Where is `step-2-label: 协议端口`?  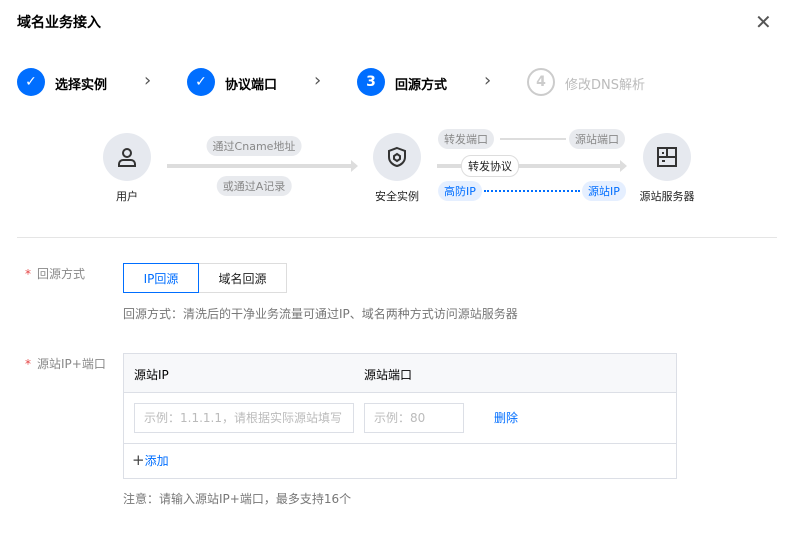
step-2-label: 协议端口 is located at coordinates (251, 85).